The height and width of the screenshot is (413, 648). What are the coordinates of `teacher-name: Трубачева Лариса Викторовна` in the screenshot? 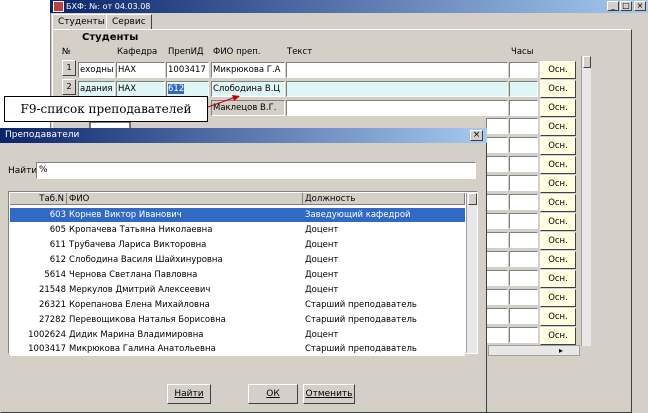 It's located at (138, 245).